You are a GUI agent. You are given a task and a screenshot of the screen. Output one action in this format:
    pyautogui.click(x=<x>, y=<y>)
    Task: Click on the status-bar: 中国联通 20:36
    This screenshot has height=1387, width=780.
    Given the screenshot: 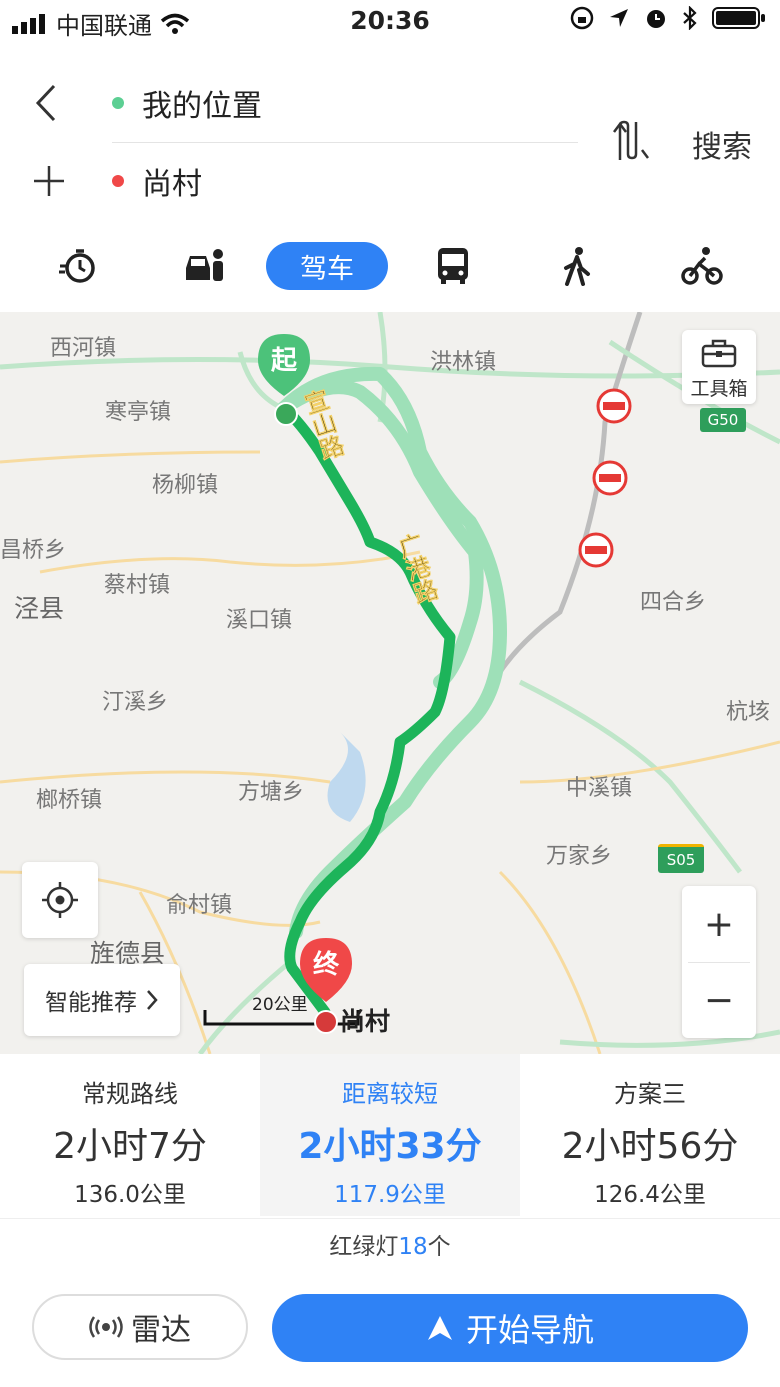 What is the action you would take?
    pyautogui.click(x=390, y=22)
    